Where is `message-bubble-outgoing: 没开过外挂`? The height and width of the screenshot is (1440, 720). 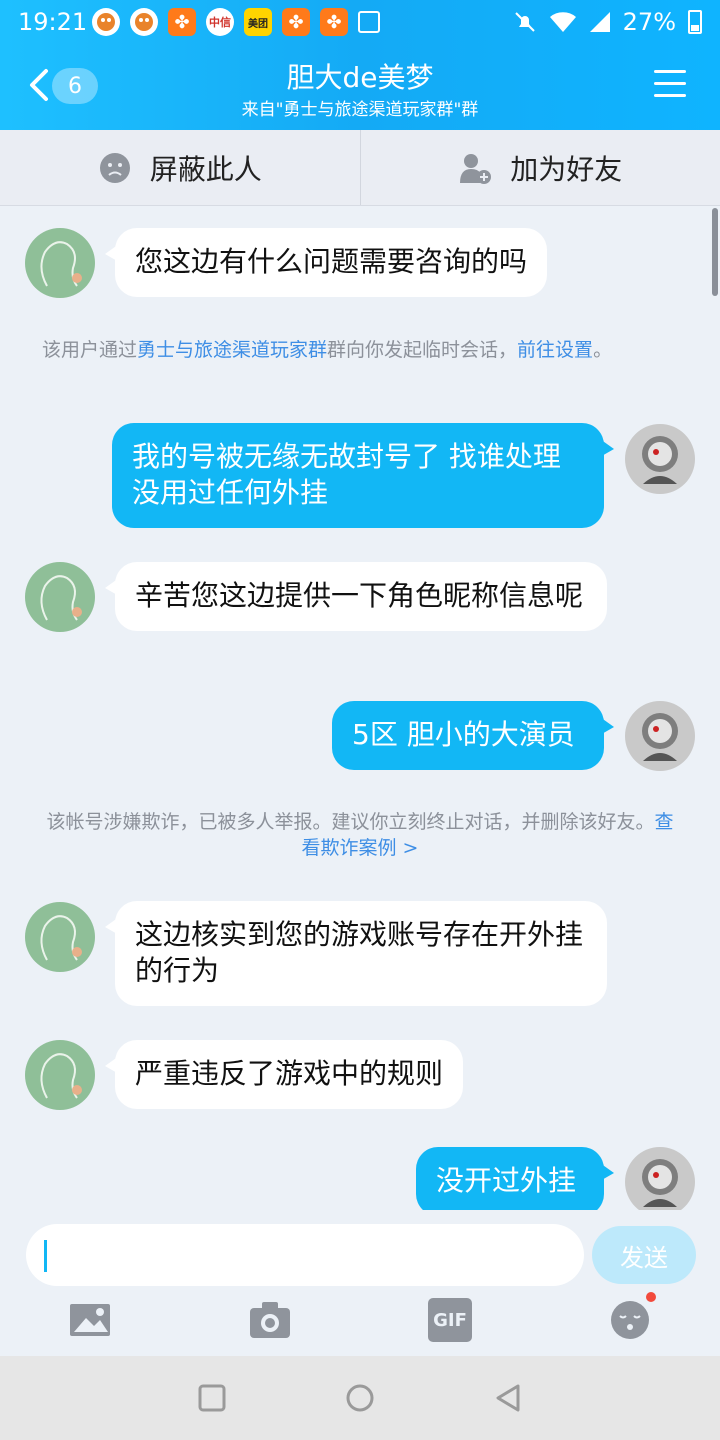 message-bubble-outgoing: 没开过外挂 is located at coordinates (515, 1178).